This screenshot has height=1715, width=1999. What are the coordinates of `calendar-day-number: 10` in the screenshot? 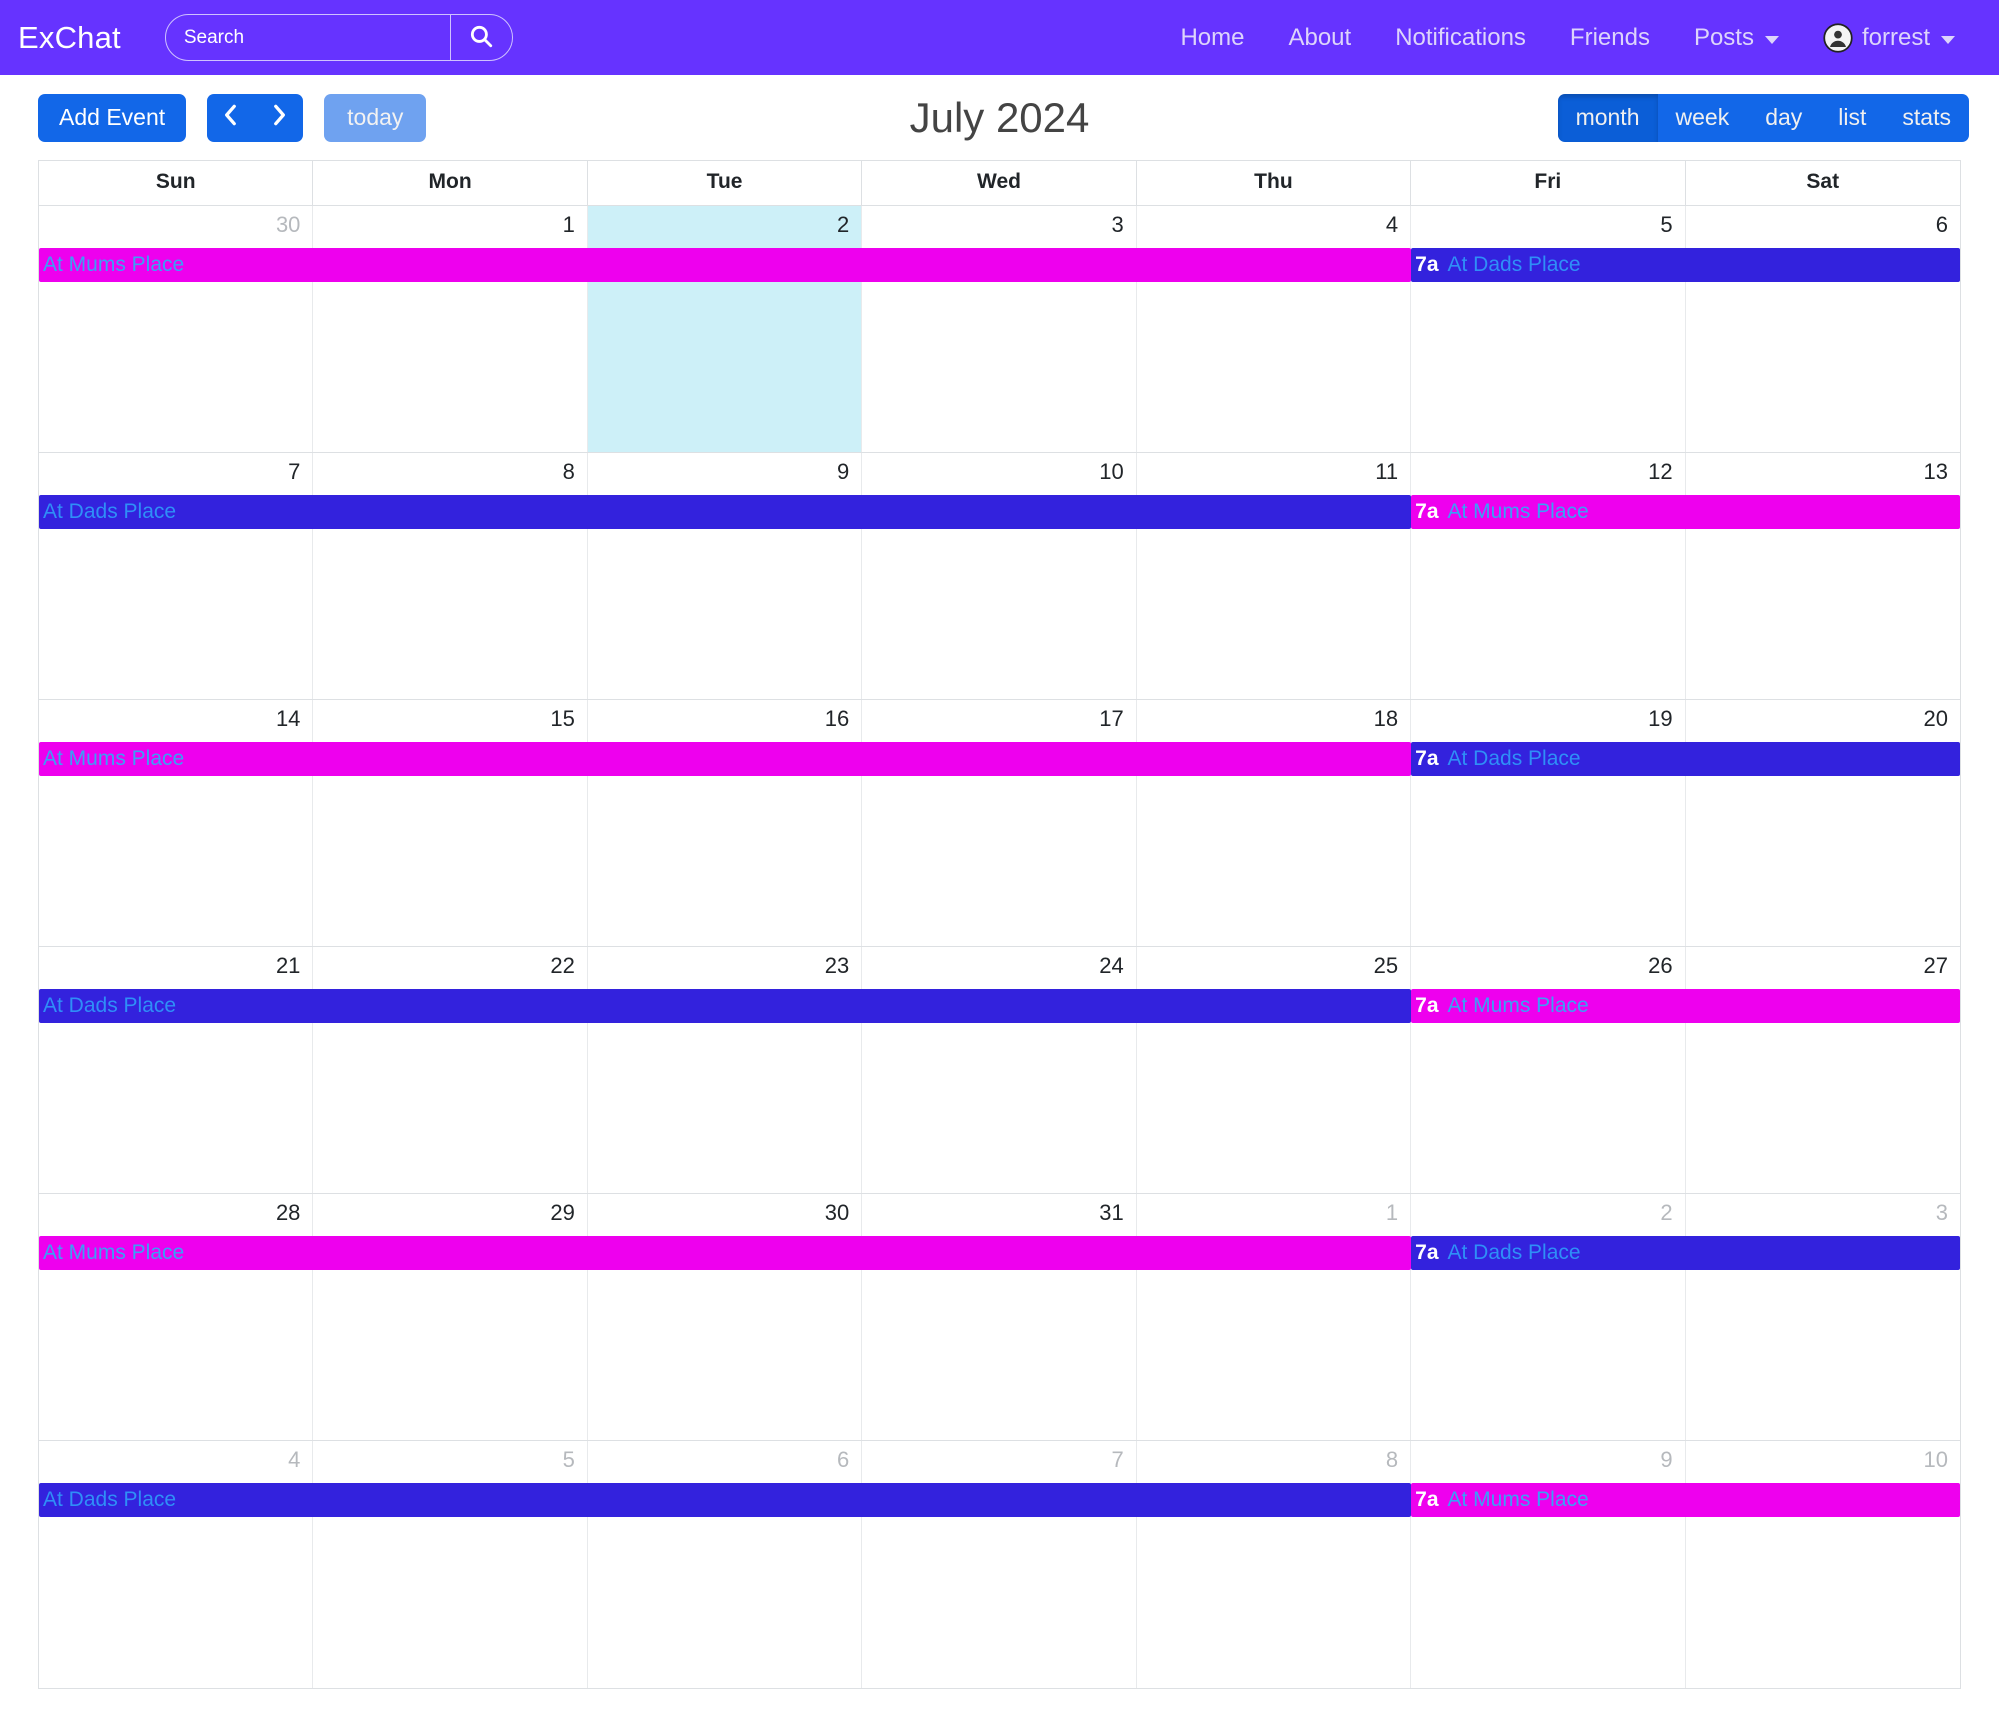 It's located at (1935, 1459).